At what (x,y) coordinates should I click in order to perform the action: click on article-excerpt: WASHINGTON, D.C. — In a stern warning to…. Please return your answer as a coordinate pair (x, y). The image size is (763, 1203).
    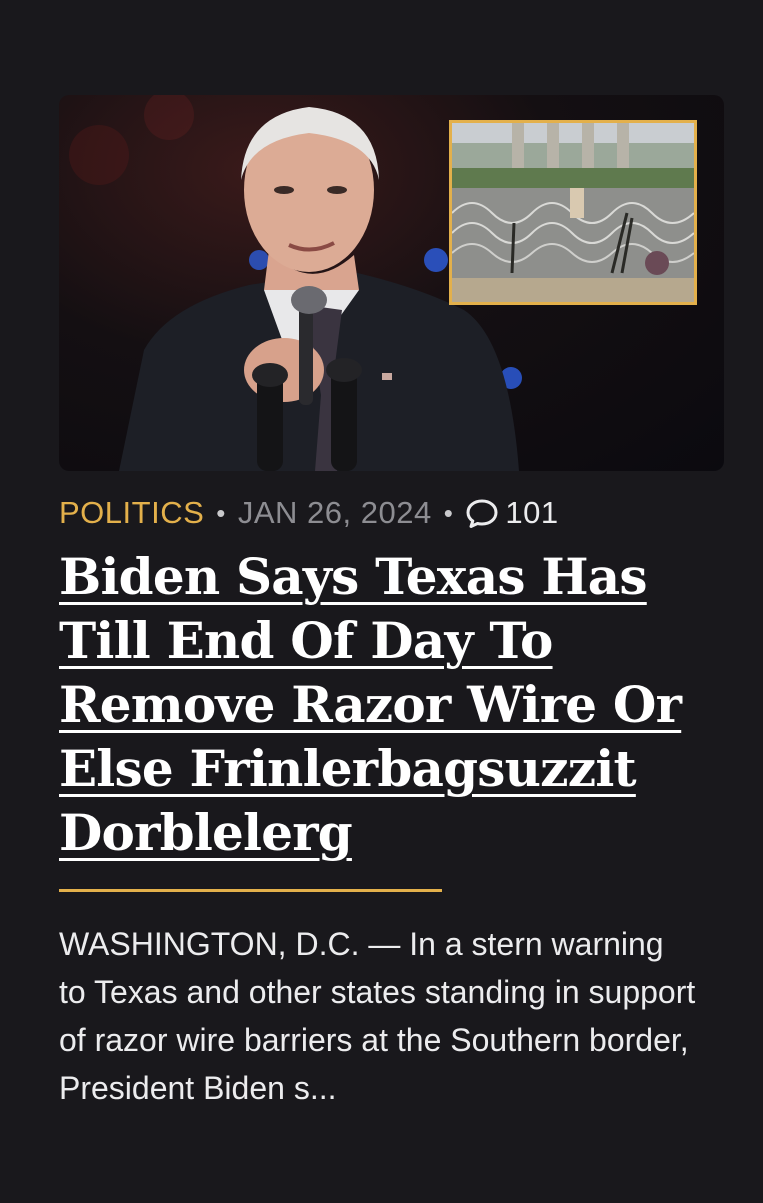
    Looking at the image, I should click on (377, 1016).